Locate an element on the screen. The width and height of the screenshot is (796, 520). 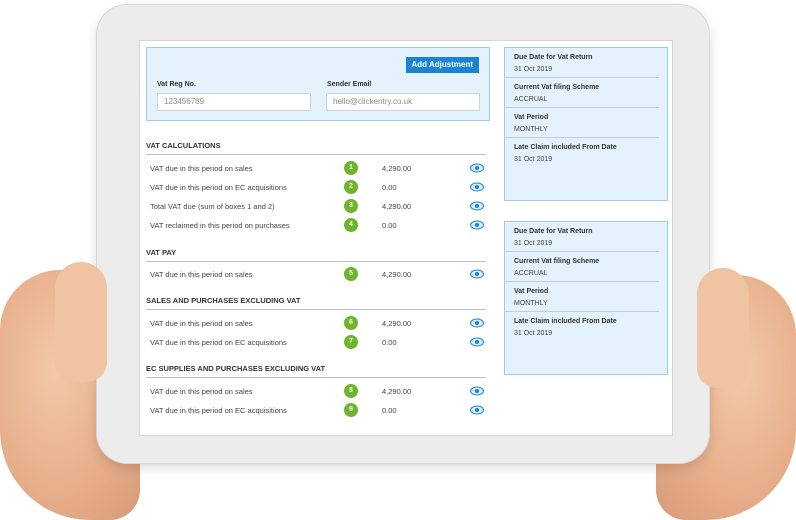
row-label: Total VAT due (sum of boxes 1 and 2) is located at coordinates (212, 206).